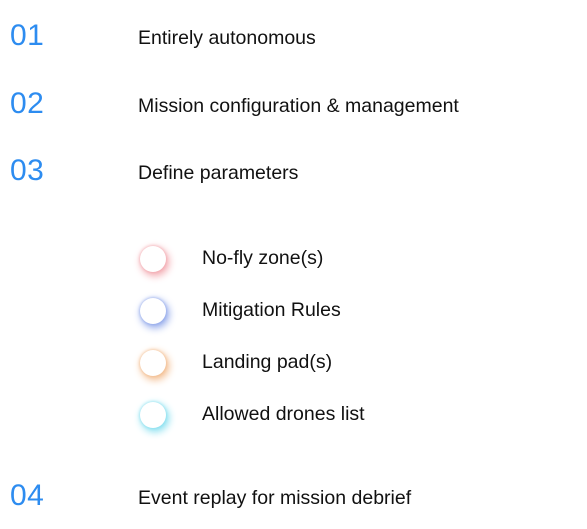 The width and height of the screenshot is (587, 529). Describe the element at coordinates (283, 414) in the screenshot. I see `parameter-label: Allowed drones list` at that location.